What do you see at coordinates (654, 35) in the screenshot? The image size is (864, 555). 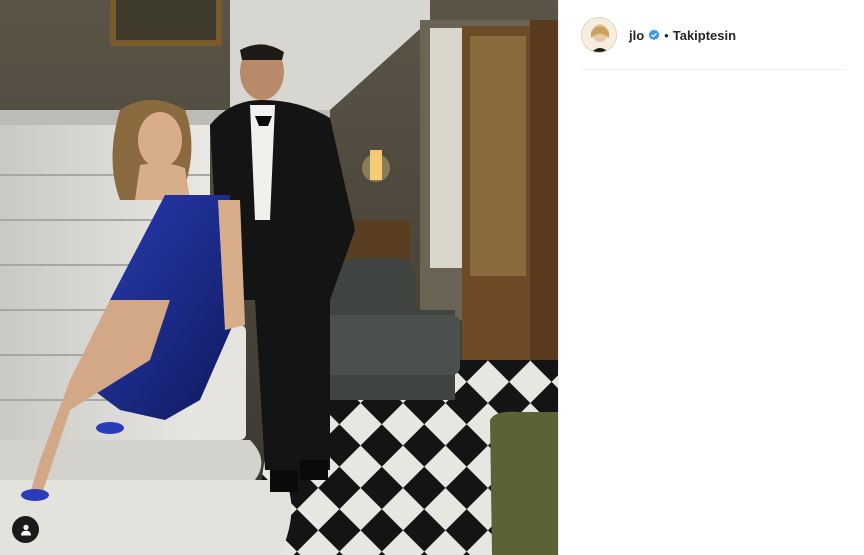 I see `verified-badge-icon` at bounding box center [654, 35].